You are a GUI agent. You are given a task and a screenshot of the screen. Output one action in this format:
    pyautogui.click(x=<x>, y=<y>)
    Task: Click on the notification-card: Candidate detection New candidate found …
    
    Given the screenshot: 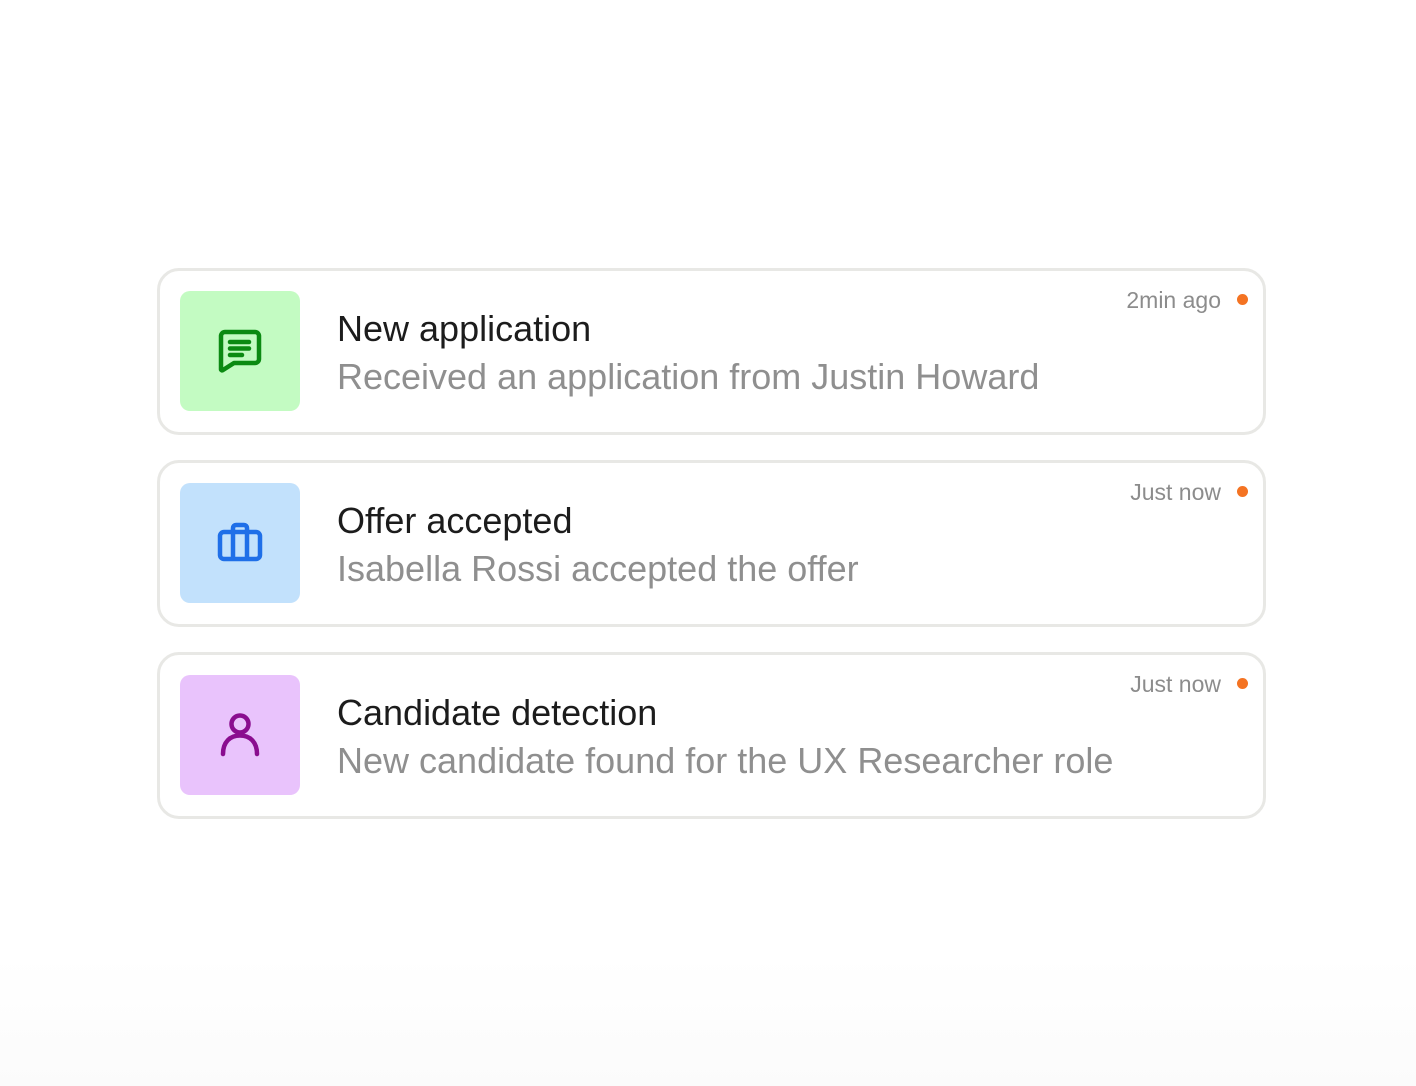 What is the action you would take?
    pyautogui.click(x=711, y=735)
    